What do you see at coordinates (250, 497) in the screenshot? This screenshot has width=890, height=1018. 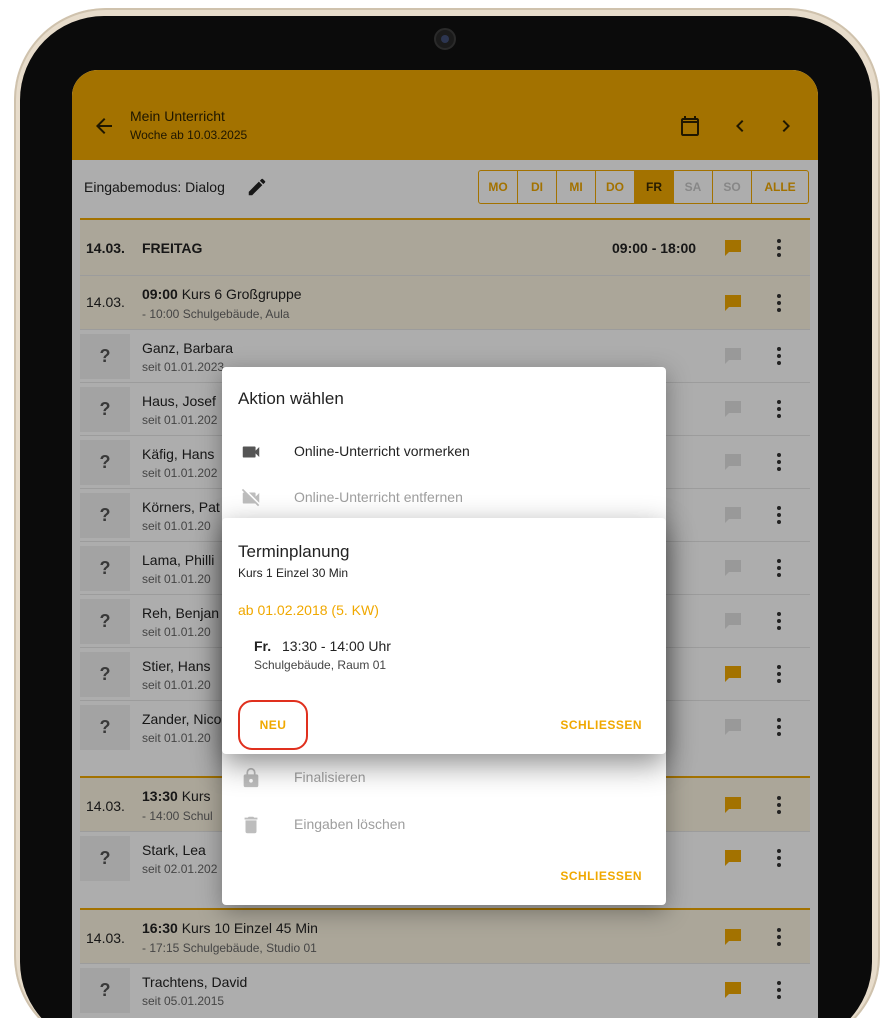 I see `video-off-icon` at bounding box center [250, 497].